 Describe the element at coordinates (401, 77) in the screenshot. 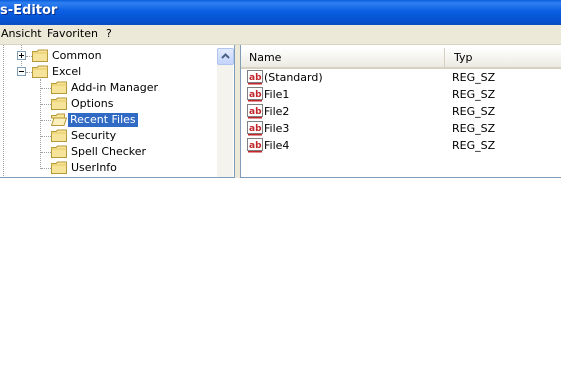

I see `list-row: ab (Standard) REG_SZ` at that location.